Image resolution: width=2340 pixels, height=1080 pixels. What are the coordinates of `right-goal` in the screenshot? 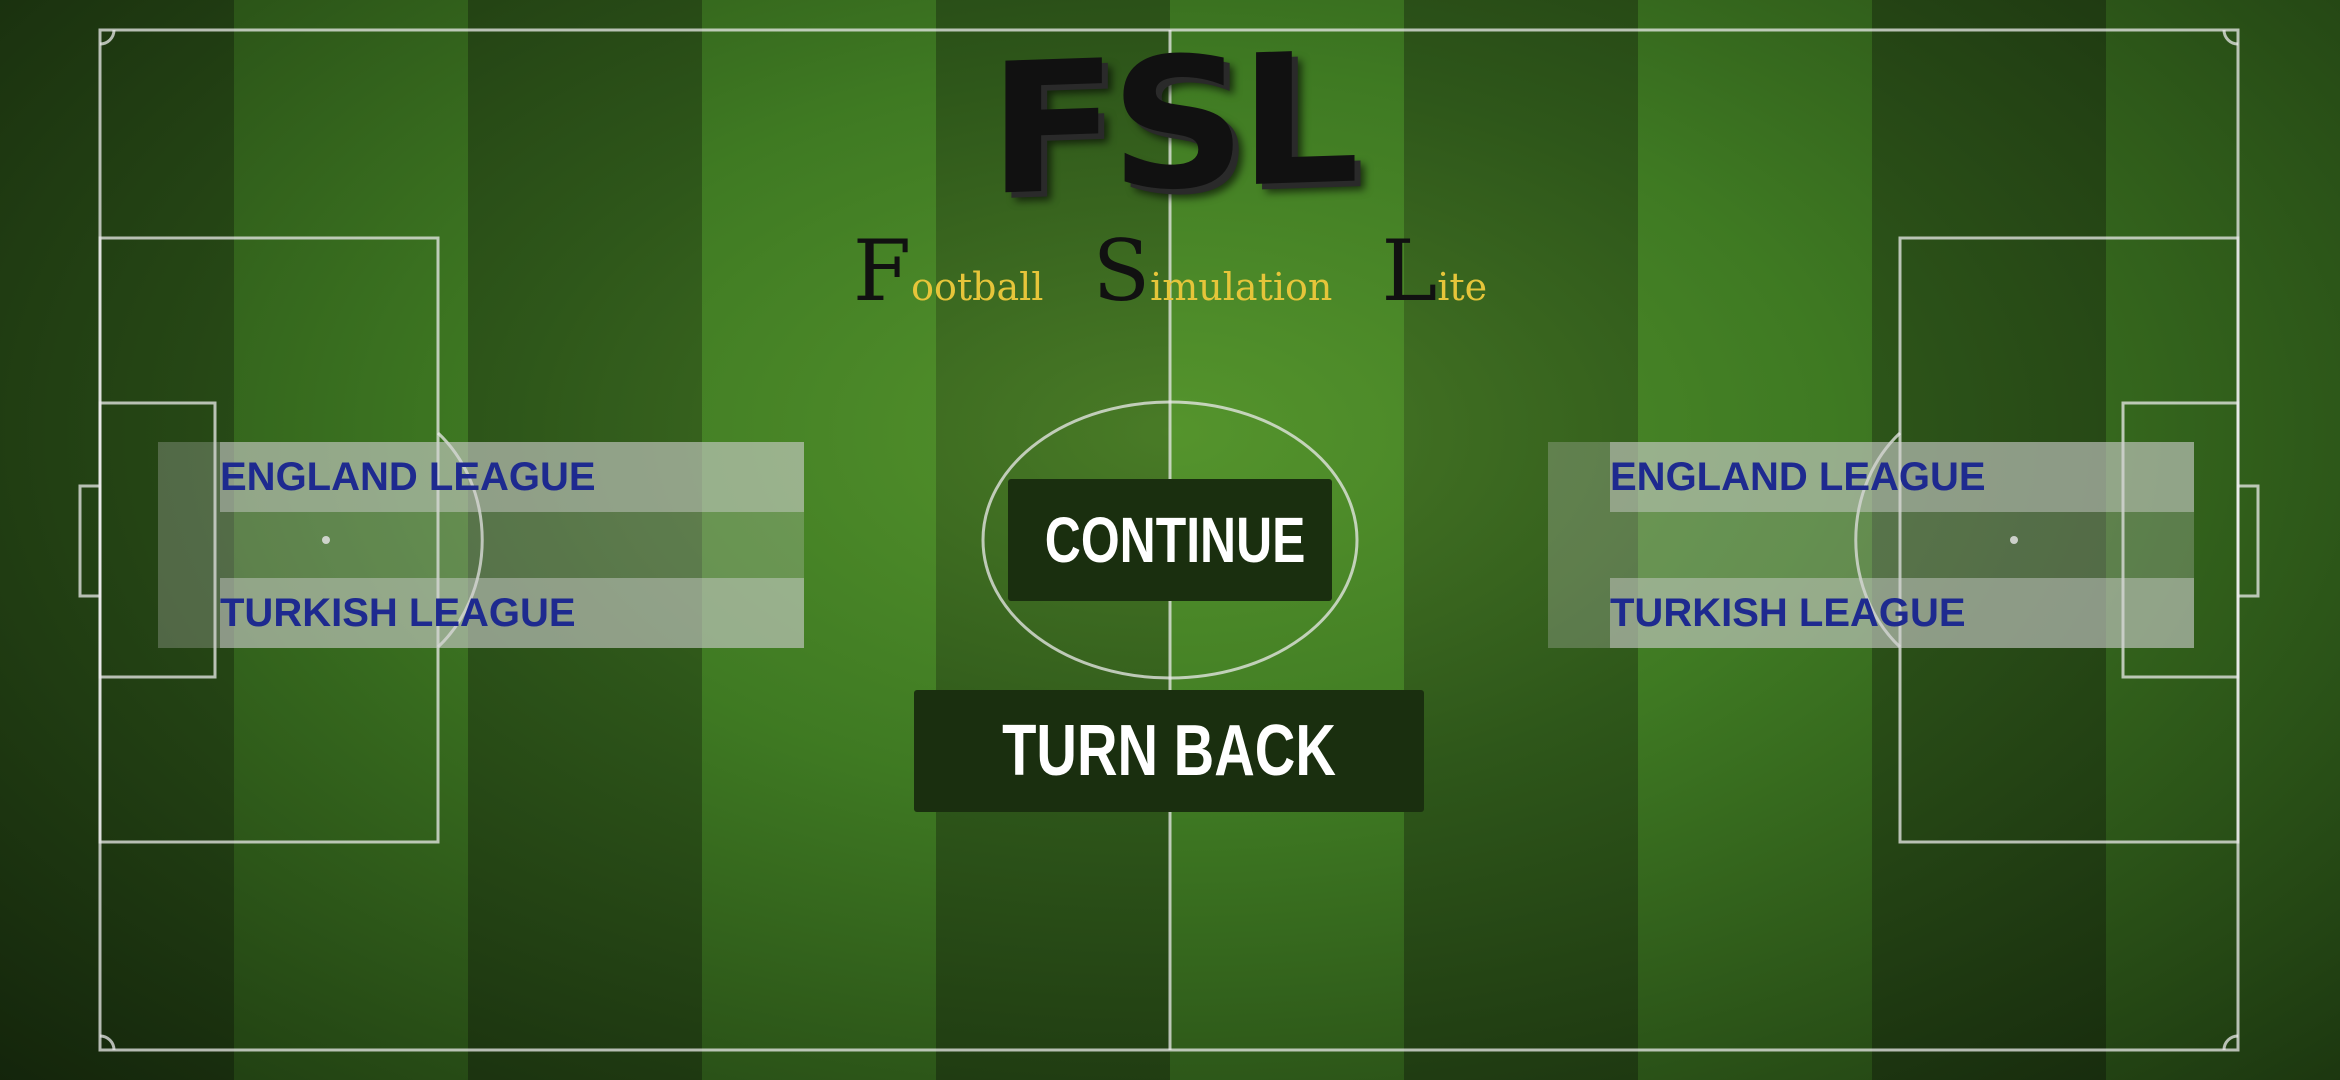 It's located at (2248, 541).